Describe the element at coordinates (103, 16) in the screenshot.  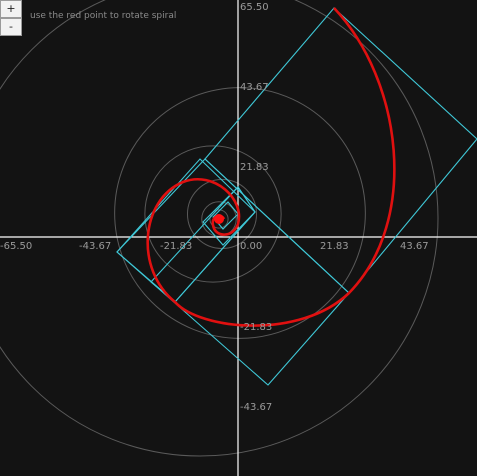
I see `hint-text: use the red point to rotate spiral` at that location.